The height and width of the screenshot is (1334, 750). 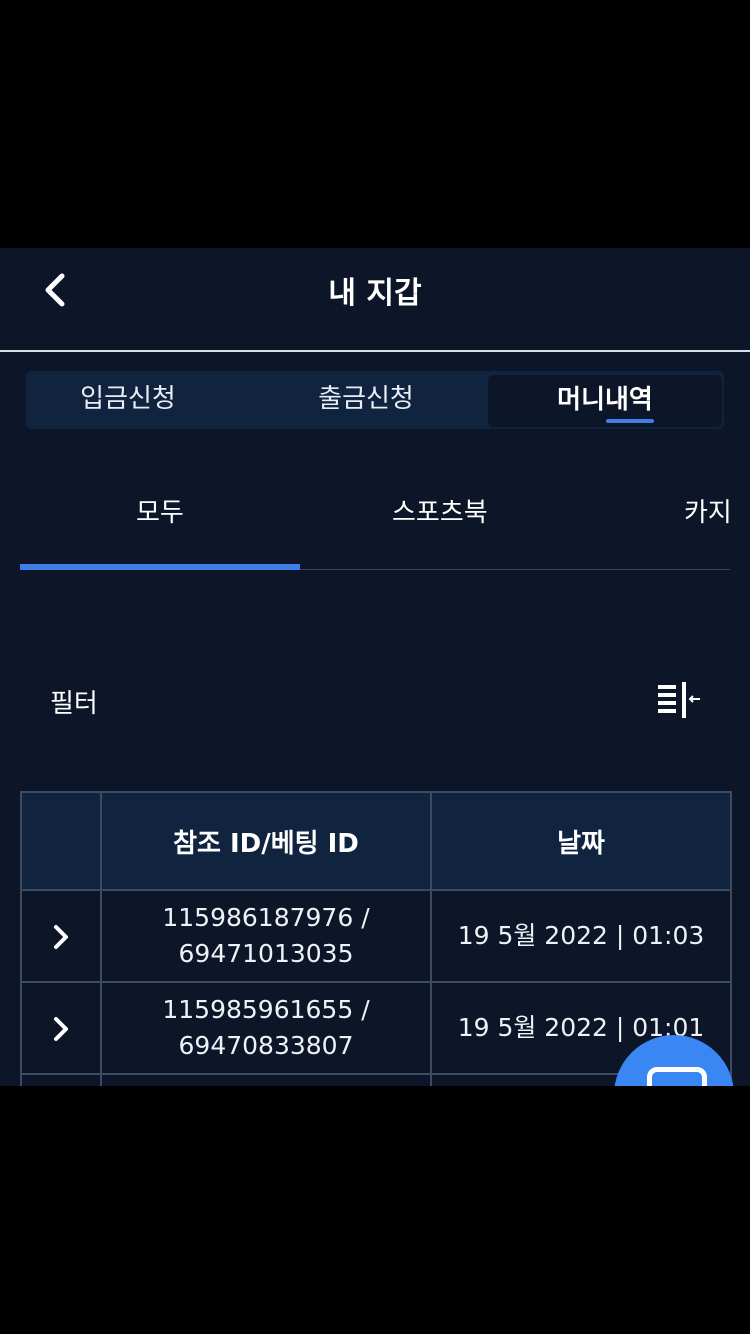 I want to click on table-header-row: 참조 ID/베팅 ID 날짜, so click(x=376, y=841).